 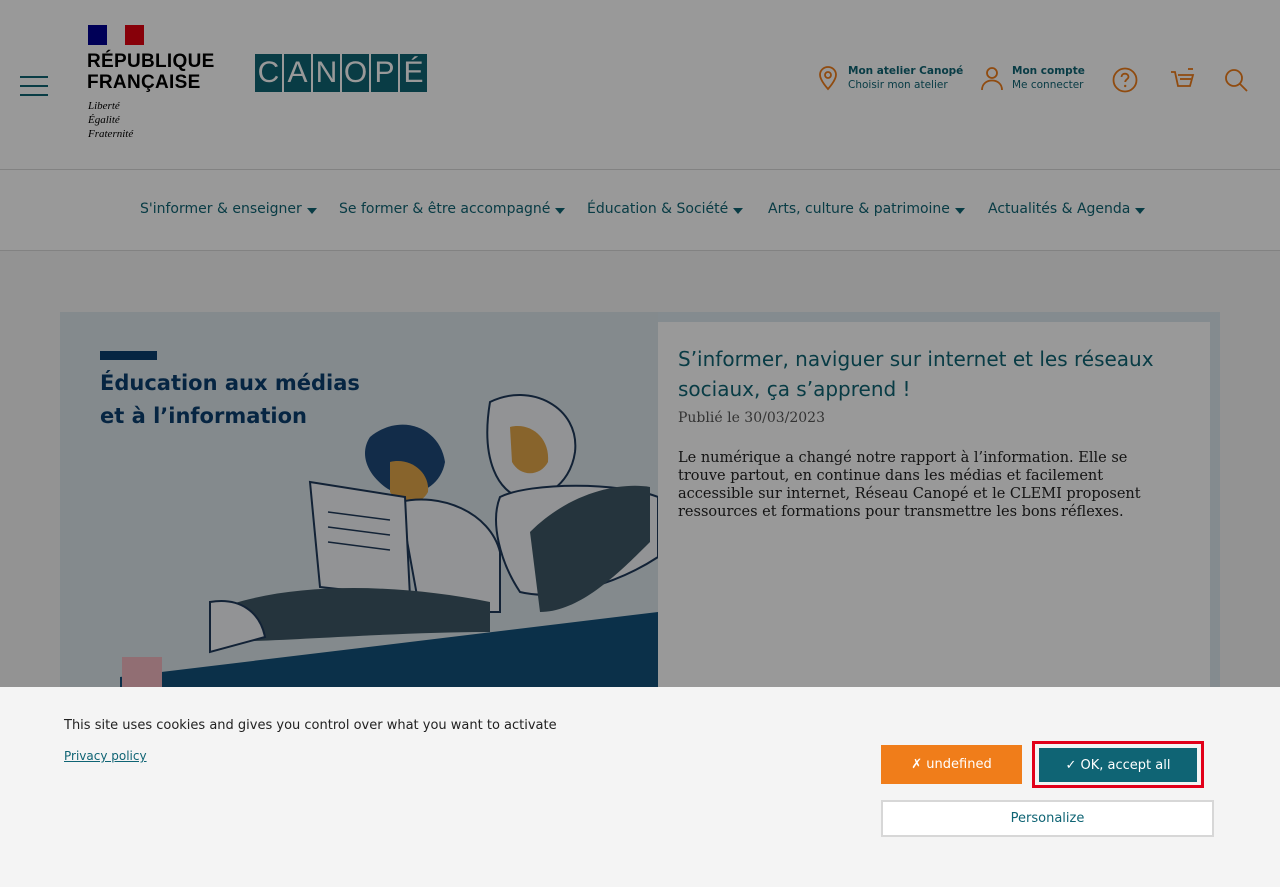 I want to click on nav-item-se-former: Se former & être accompagné, so click(x=452, y=209).